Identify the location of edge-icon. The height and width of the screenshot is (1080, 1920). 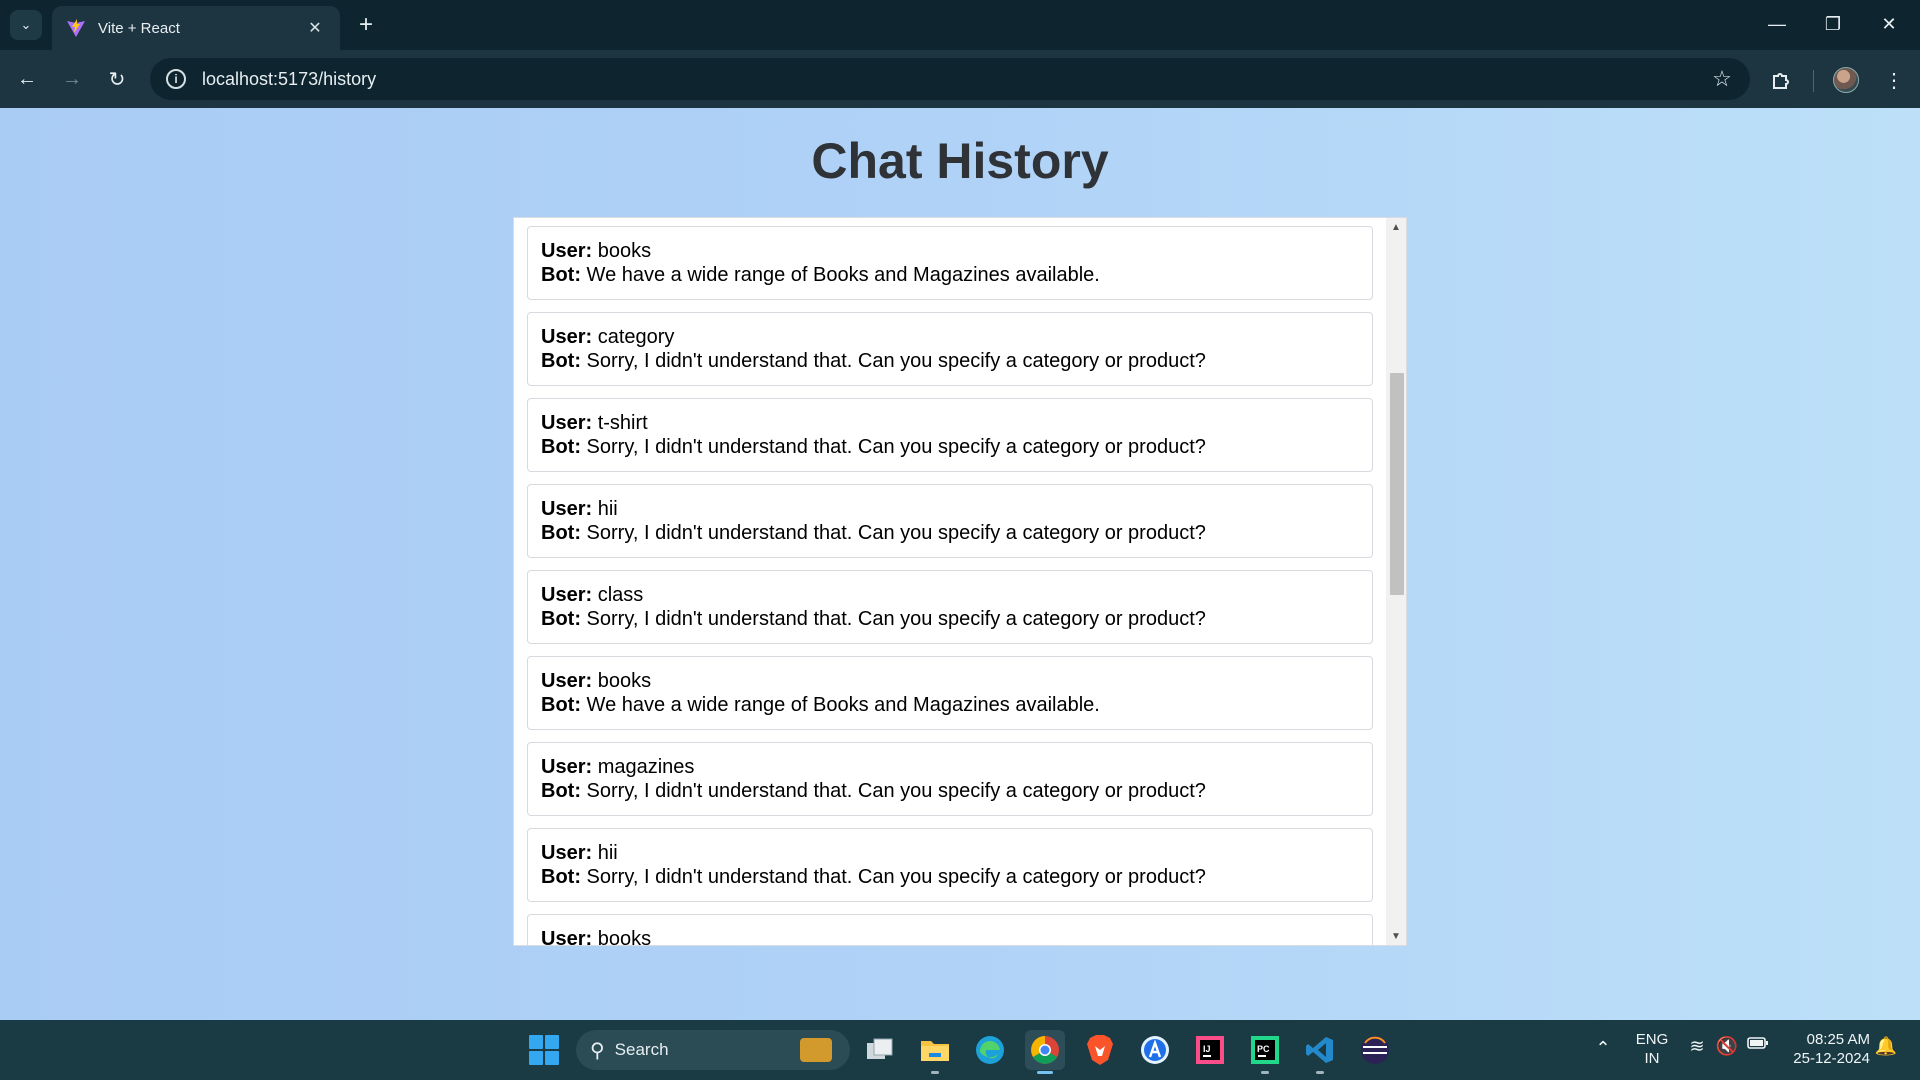
(990, 1050).